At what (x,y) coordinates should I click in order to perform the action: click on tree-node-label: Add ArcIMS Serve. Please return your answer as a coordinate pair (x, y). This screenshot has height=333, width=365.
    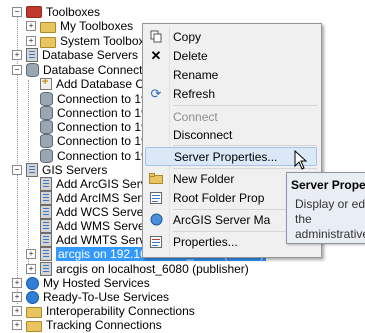
    Looking at the image, I should click on (105, 198).